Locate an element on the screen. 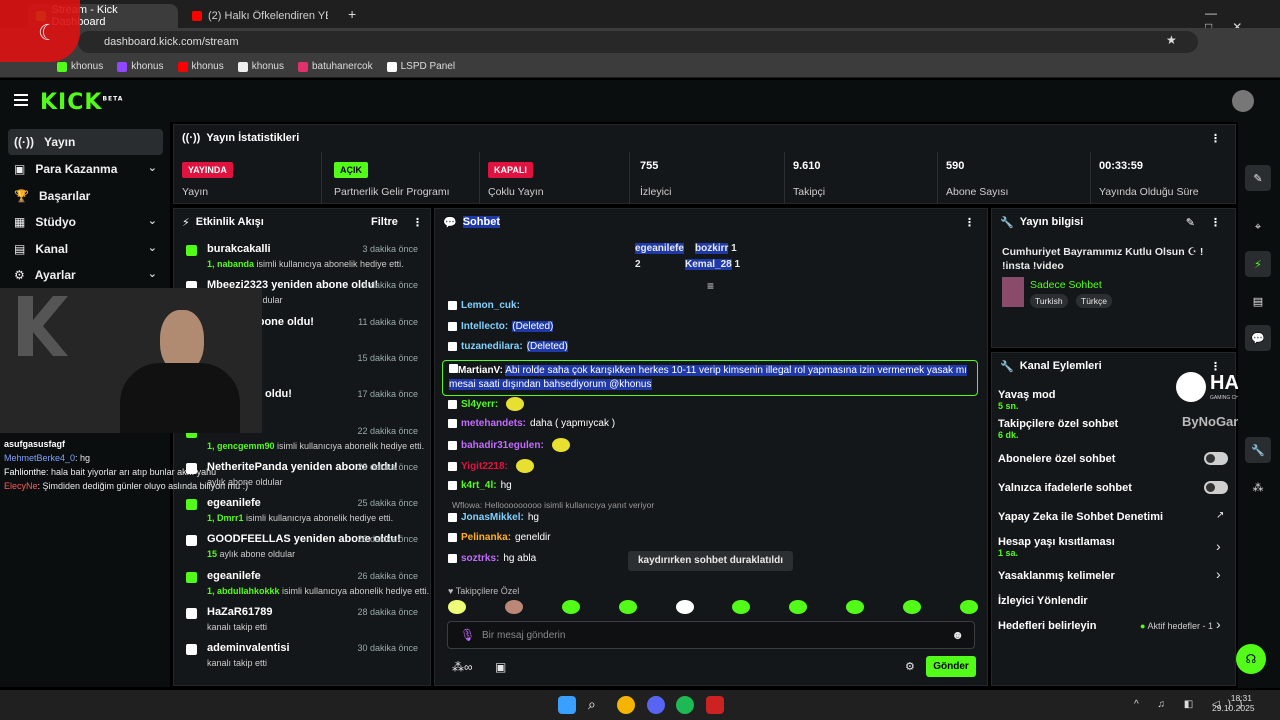  emoji-icon: ☻ is located at coordinates (957, 635).